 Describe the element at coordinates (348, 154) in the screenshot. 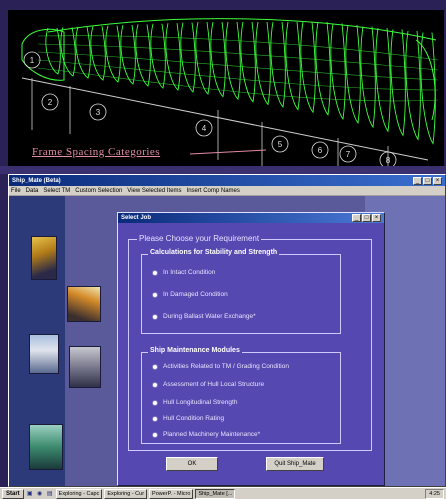

I see `frame-marker-label: 7` at that location.